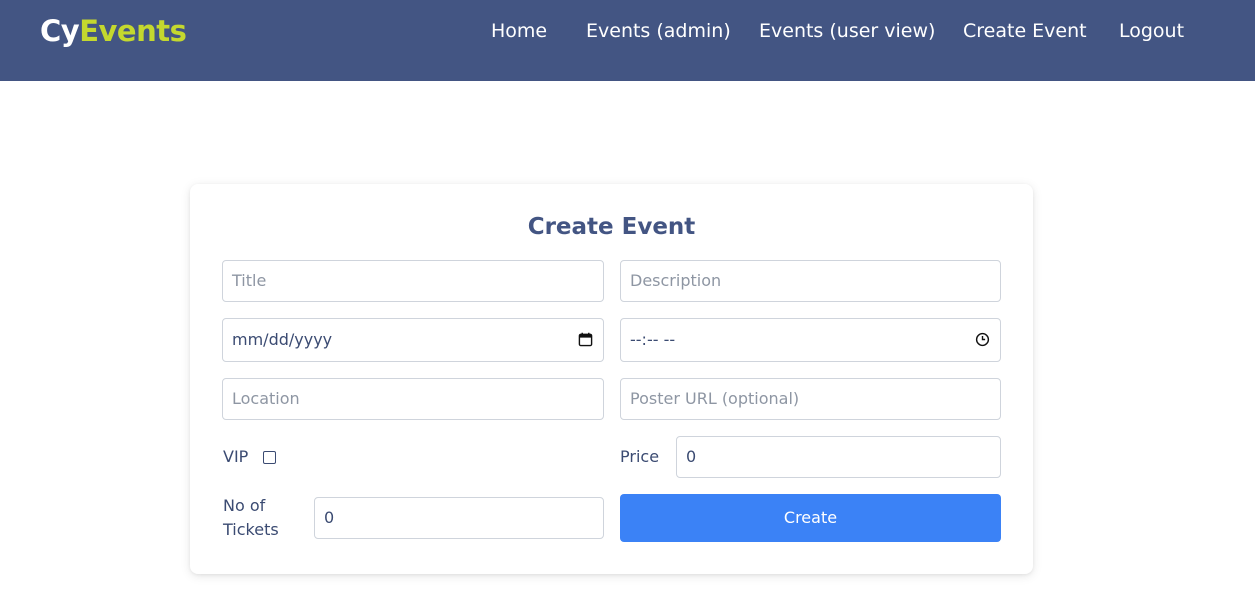 This screenshot has height=589, width=1255. What do you see at coordinates (266, 398) in the screenshot?
I see `location-placeholder: Location` at bounding box center [266, 398].